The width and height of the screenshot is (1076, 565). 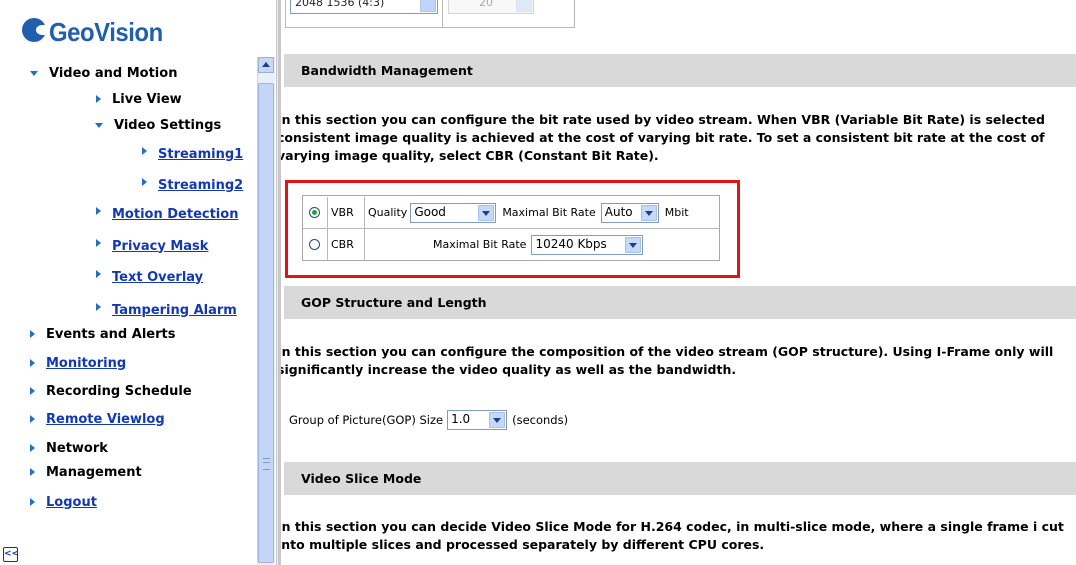 I want to click on nav-link: Streaming1, so click(x=200, y=154).